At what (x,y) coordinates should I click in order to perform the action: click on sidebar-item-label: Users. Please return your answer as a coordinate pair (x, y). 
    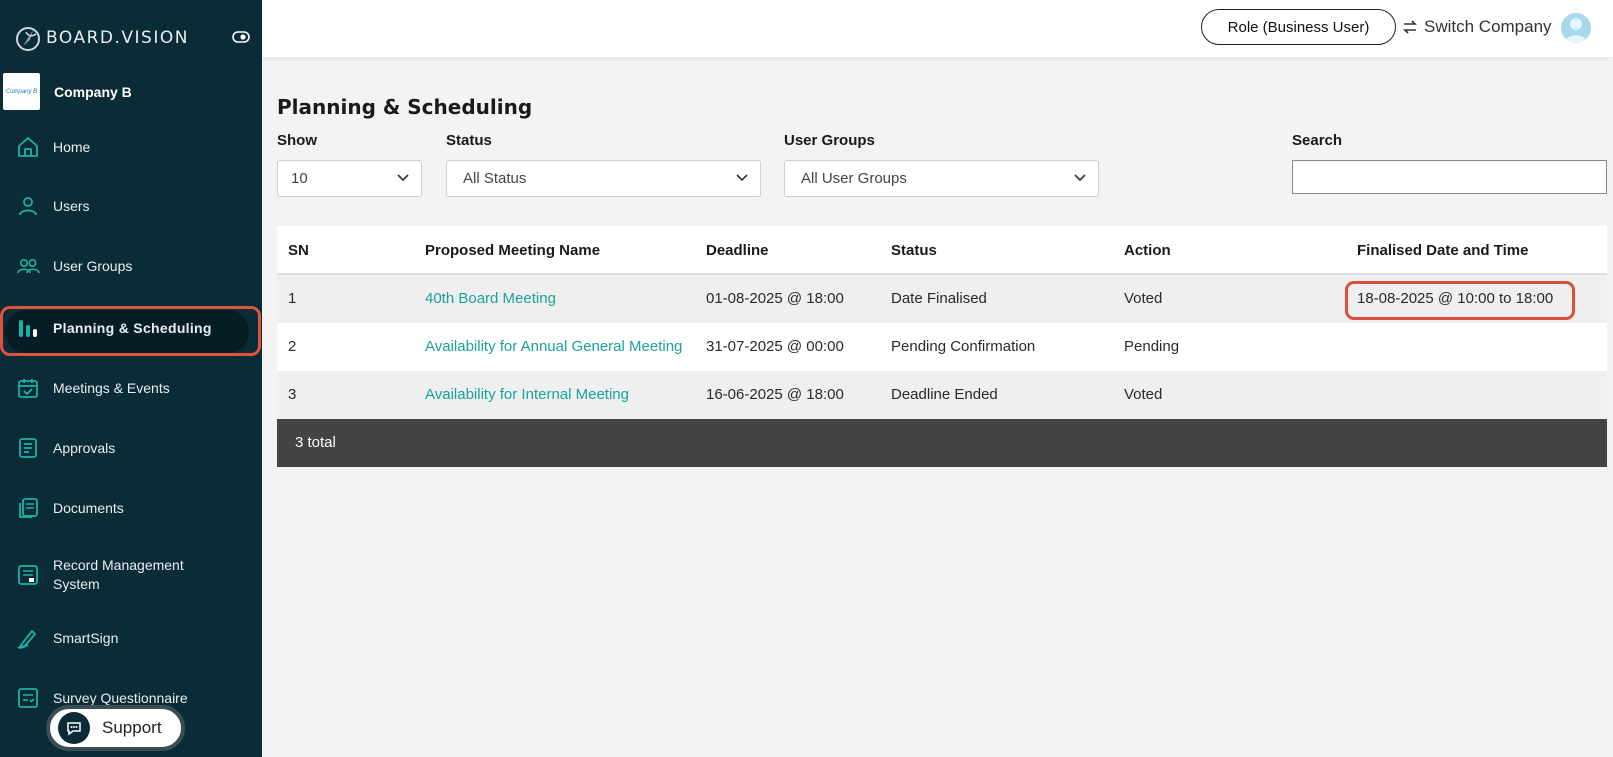
    Looking at the image, I should click on (71, 205).